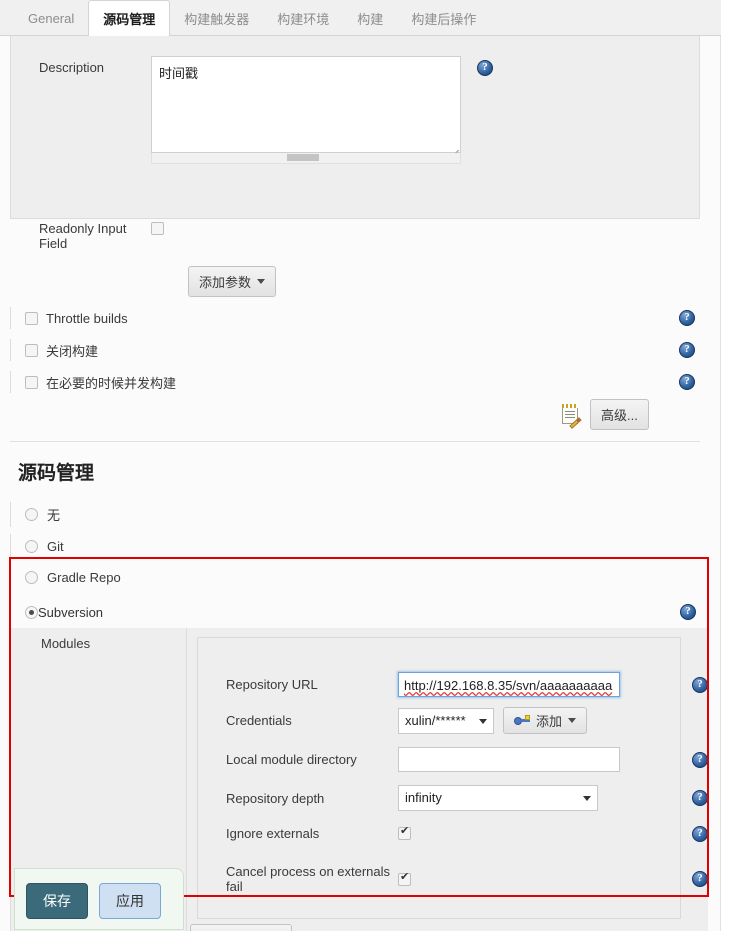 This screenshot has width=754, height=931. Describe the element at coordinates (129, 18) in the screenshot. I see `tab-source-code-management: 源码管理` at that location.